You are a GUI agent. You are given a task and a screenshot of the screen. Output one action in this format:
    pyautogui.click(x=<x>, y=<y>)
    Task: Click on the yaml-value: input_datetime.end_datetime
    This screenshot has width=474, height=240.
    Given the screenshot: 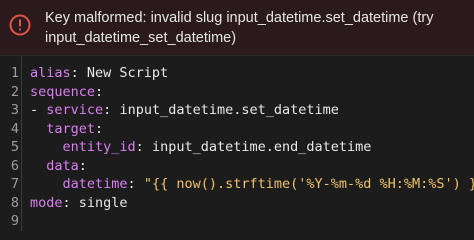 What is the action you would take?
    pyautogui.click(x=261, y=147)
    